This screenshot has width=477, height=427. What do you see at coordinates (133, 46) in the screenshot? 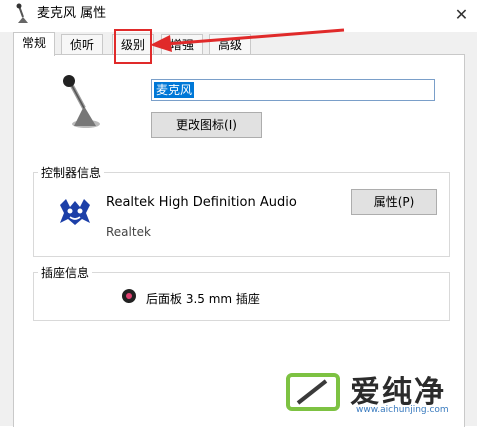
I see `annotation-highlight-box` at bounding box center [133, 46].